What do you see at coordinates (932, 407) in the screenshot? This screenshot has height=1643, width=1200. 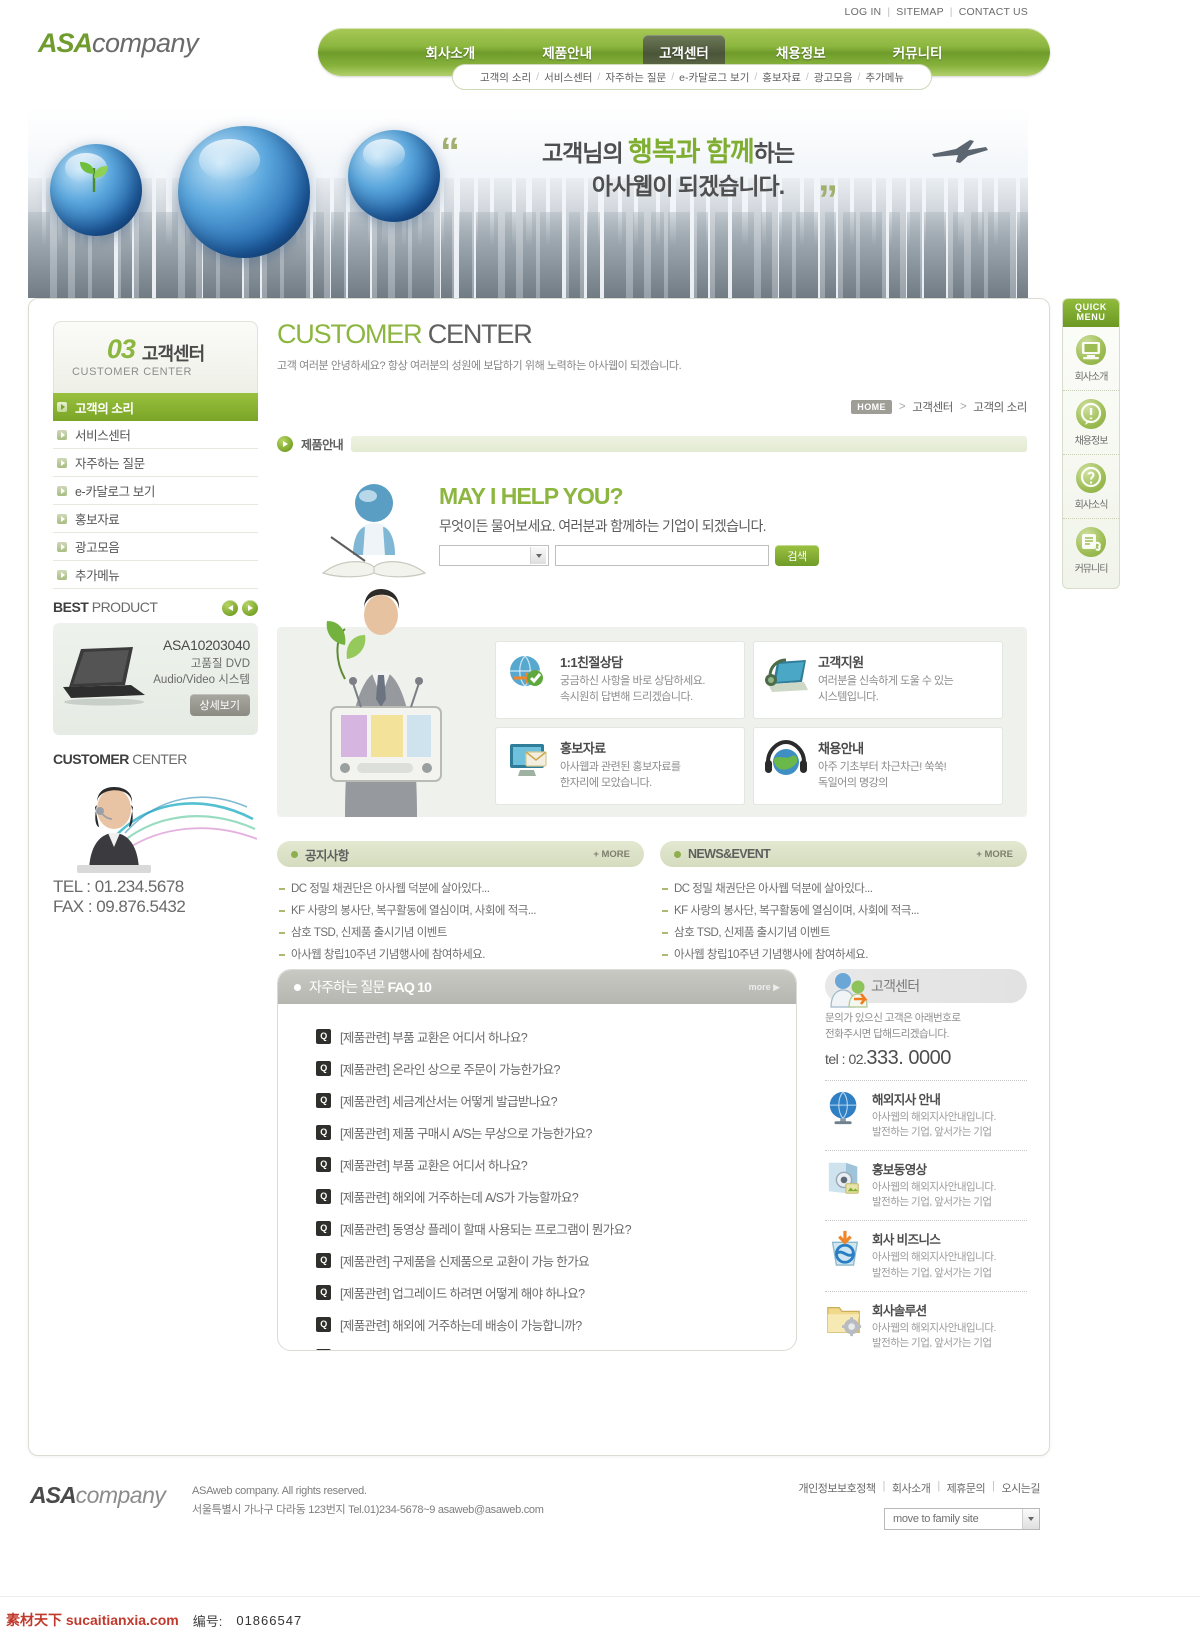 I see `breadcrumb-level-1: 고객센터` at bounding box center [932, 407].